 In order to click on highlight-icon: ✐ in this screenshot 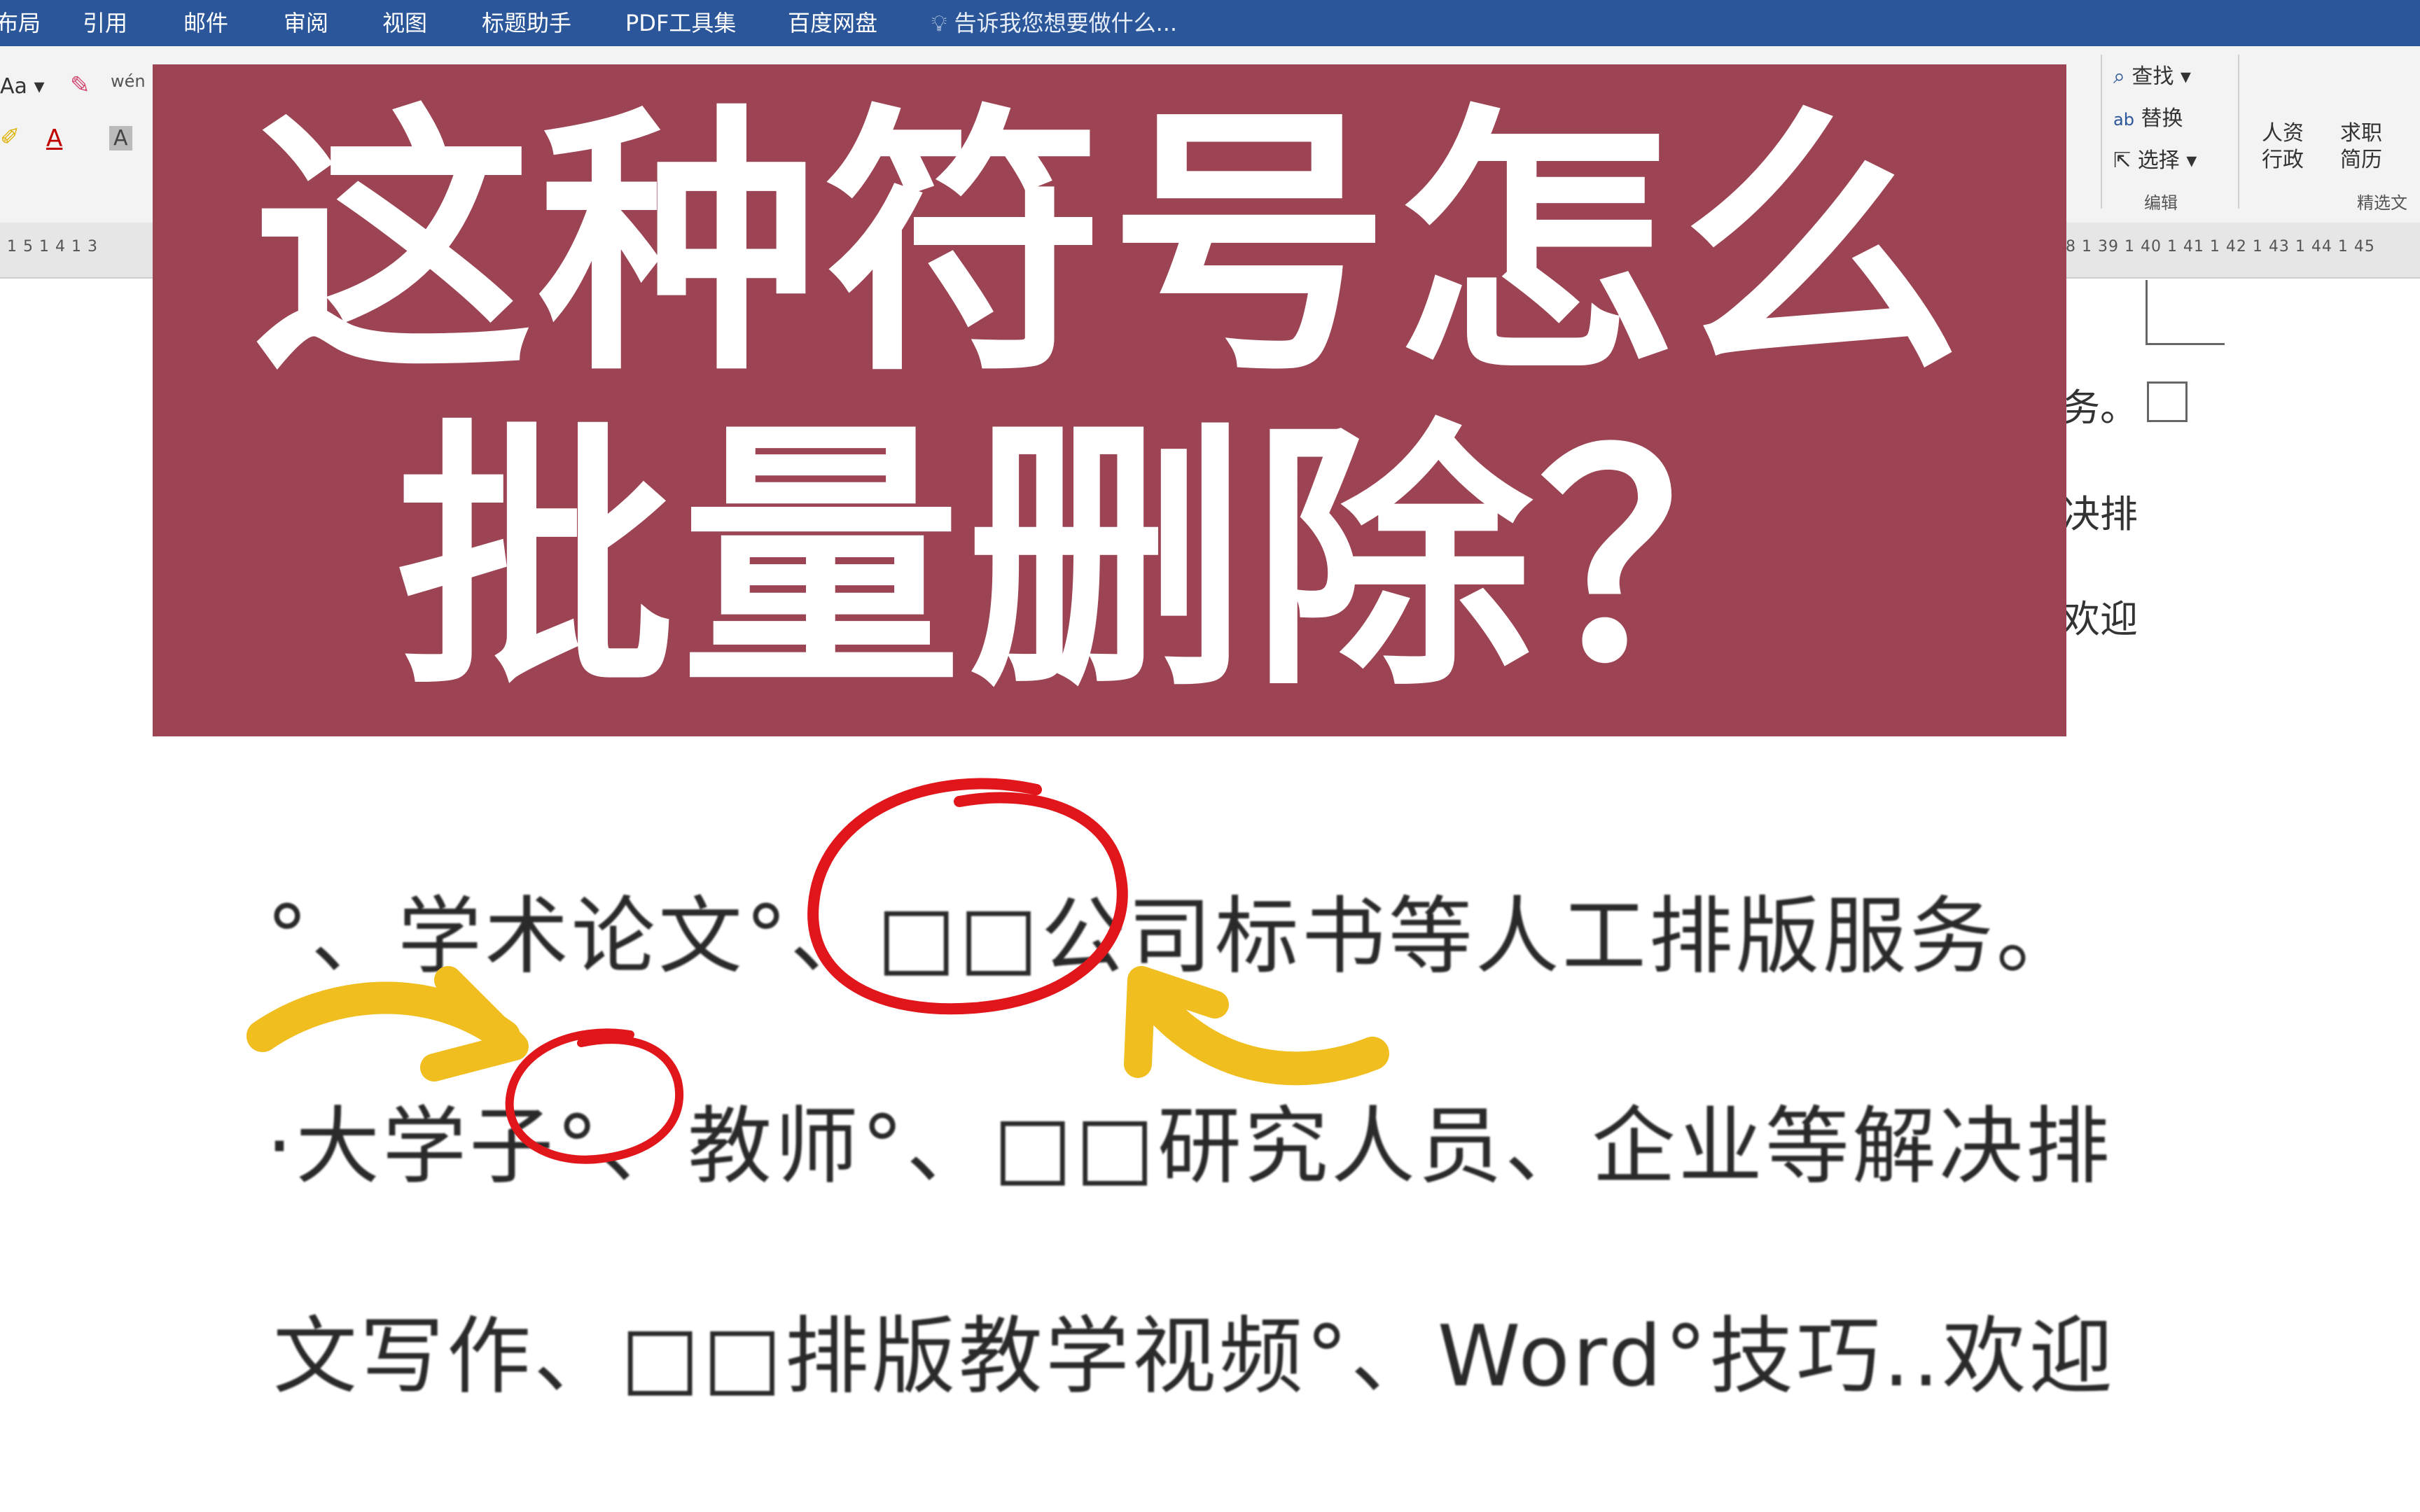, I will do `click(10, 137)`.